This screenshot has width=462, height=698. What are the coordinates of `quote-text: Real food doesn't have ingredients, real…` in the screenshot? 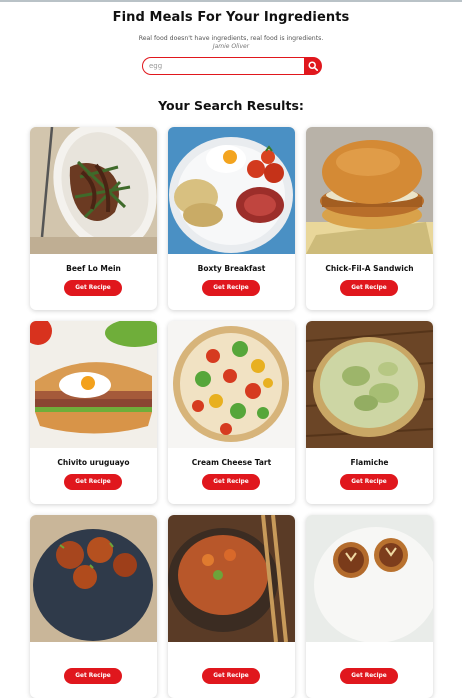 It's located at (231, 38).